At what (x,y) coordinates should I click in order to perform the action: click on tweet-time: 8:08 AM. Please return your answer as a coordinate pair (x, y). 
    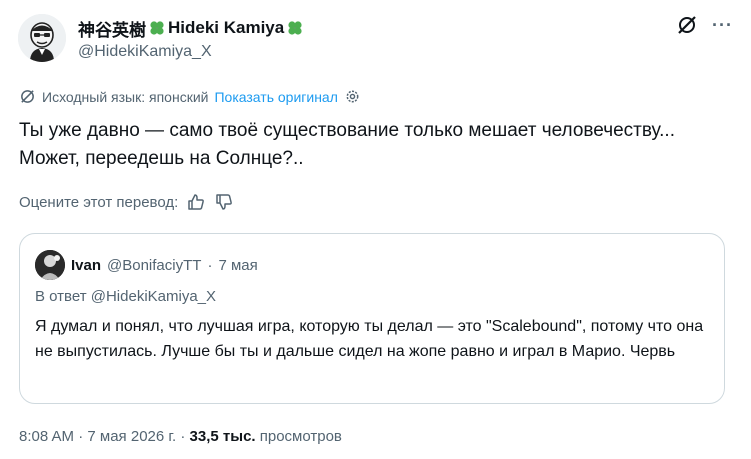
    Looking at the image, I should click on (46, 436).